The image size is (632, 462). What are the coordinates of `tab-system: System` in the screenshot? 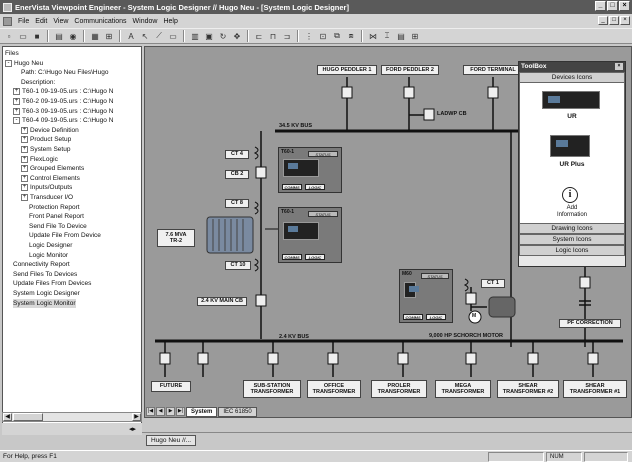 It's located at (202, 411).